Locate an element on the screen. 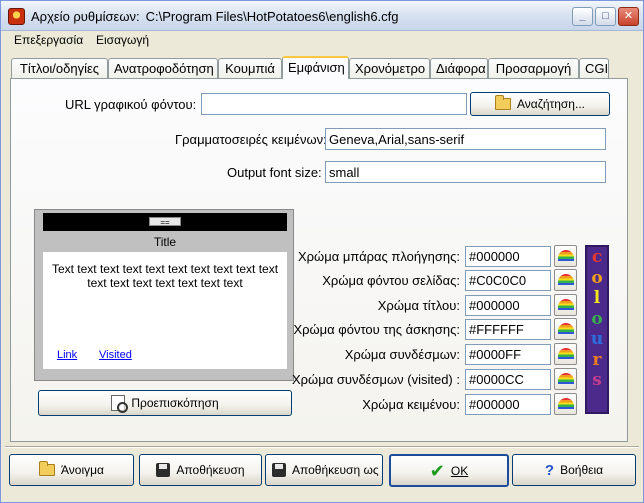 Image resolution: width=644 pixels, height=503 pixels. tab-feedback: Ανατροφοδότηση is located at coordinates (163, 68).